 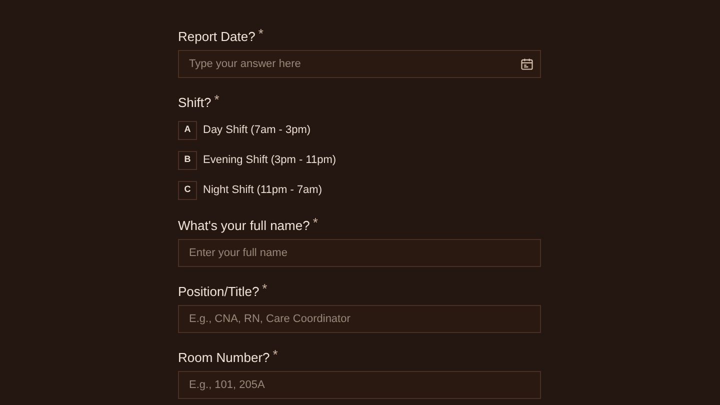 What do you see at coordinates (217, 37) in the screenshot?
I see `question-label: Report Date?` at bounding box center [217, 37].